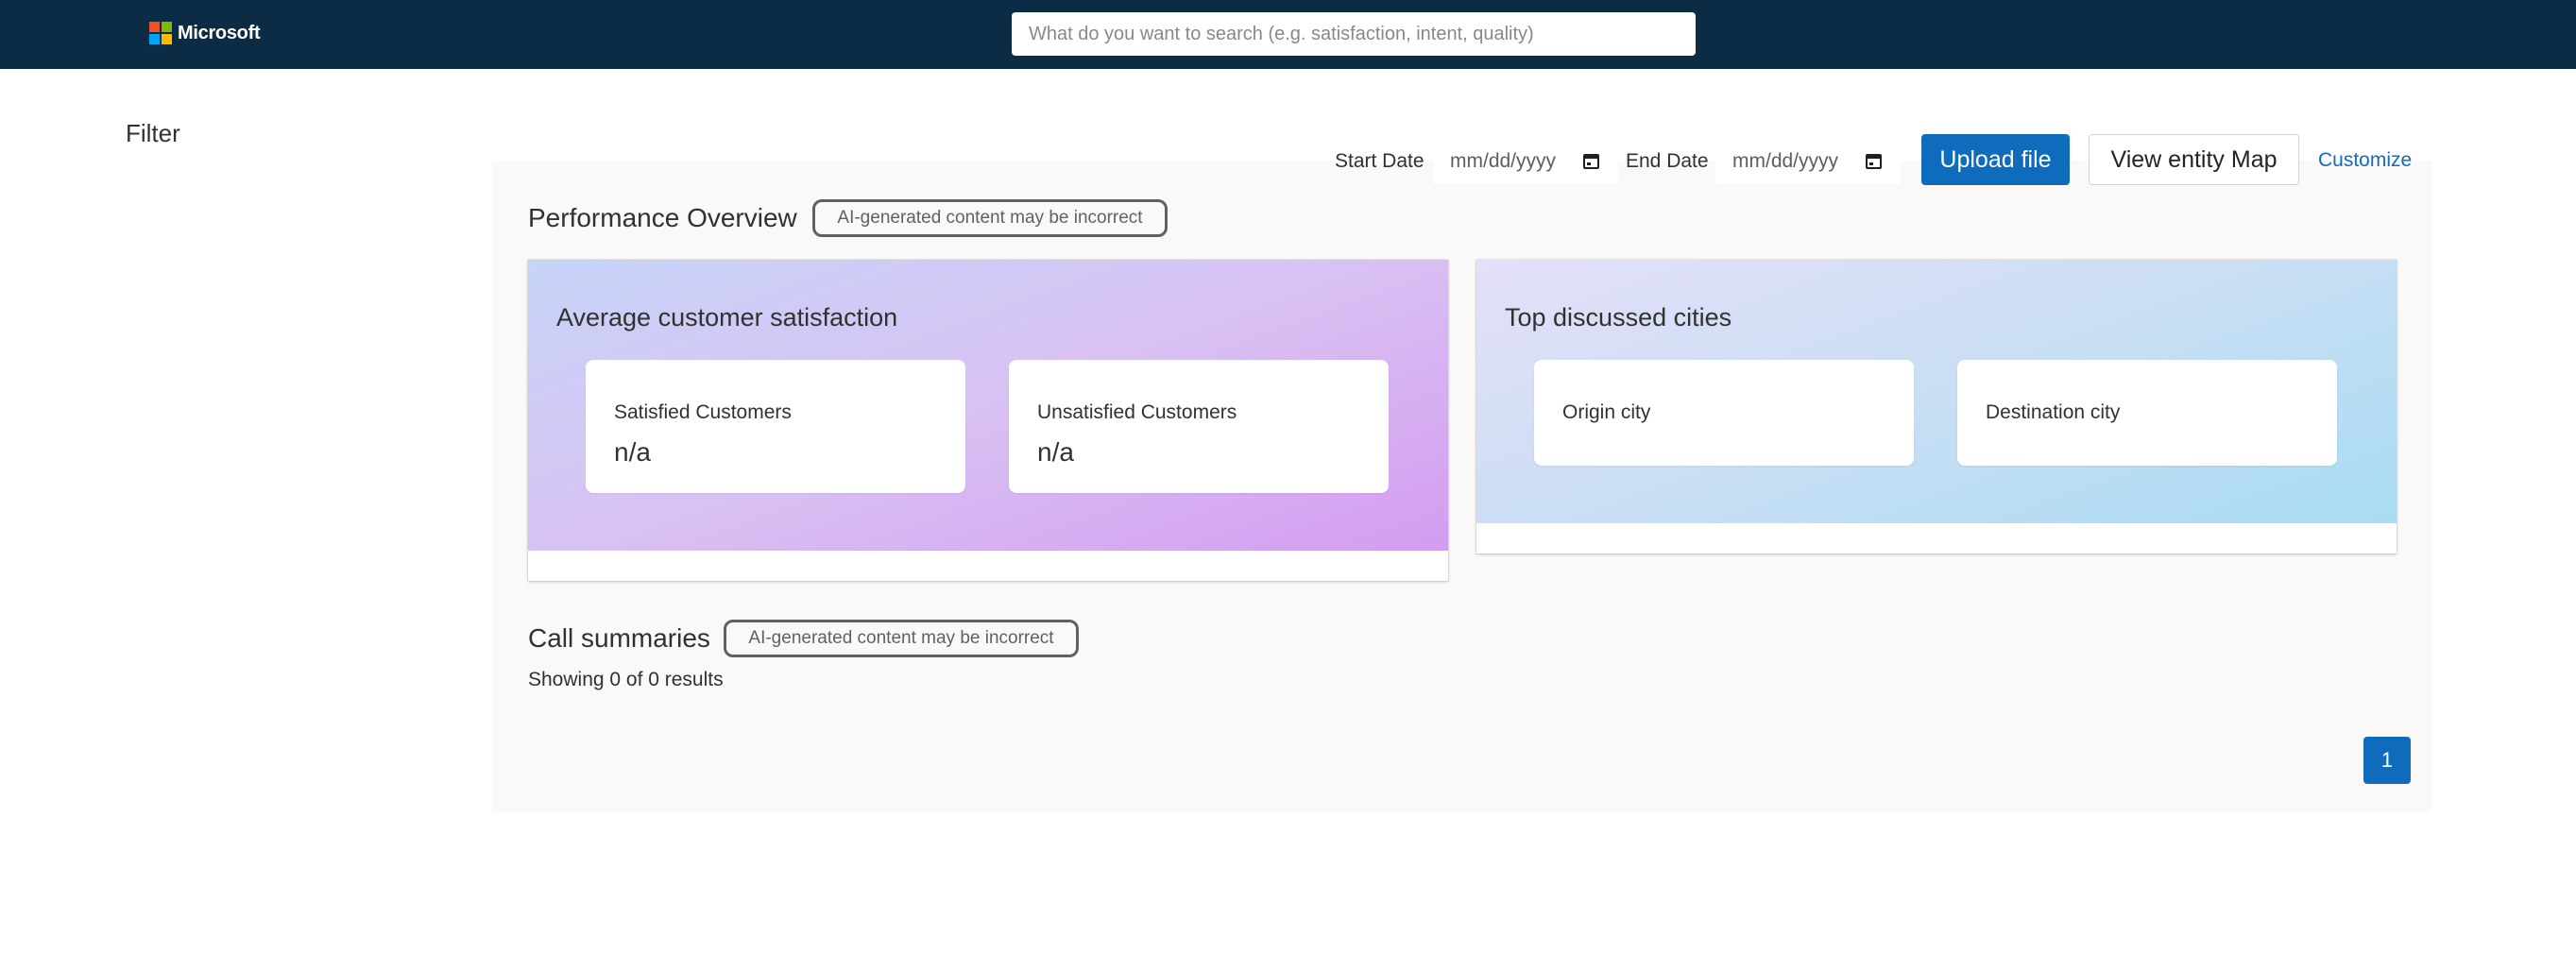 The width and height of the screenshot is (2576, 970). What do you see at coordinates (1996, 159) in the screenshot?
I see `upload-file-button: Upload file` at bounding box center [1996, 159].